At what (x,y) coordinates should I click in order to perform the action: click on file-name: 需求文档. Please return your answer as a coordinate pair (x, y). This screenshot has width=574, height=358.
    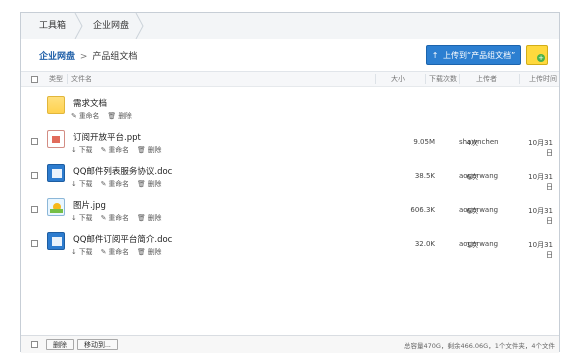
    Looking at the image, I should click on (90, 103).